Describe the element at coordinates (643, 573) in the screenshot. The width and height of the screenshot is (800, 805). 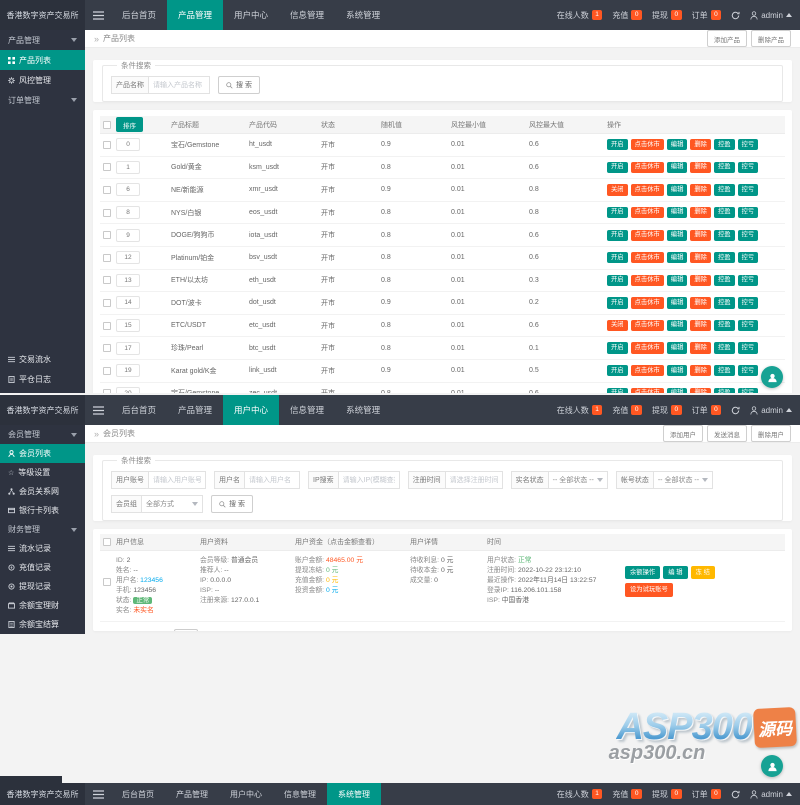
I see `balance-operation-button: 余额操作` at that location.